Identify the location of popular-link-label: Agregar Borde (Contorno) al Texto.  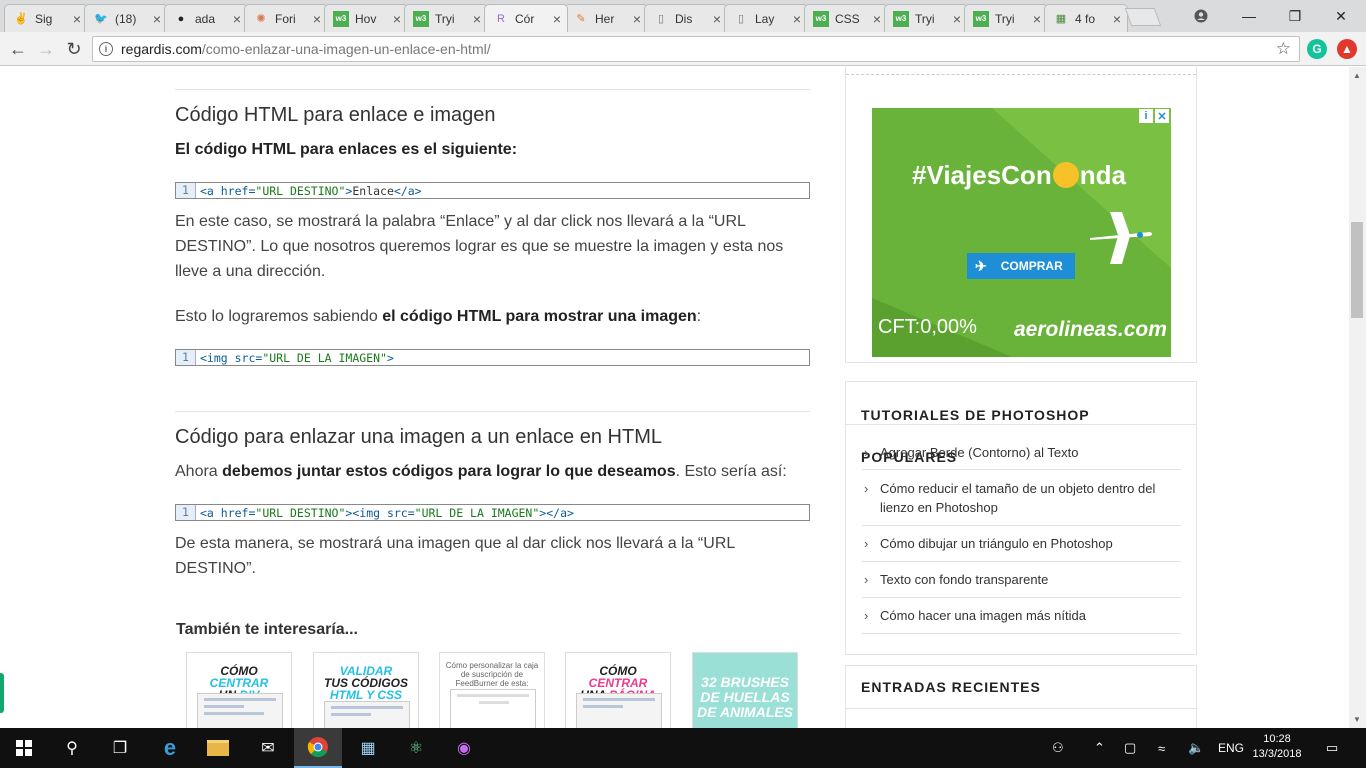
(979, 452).